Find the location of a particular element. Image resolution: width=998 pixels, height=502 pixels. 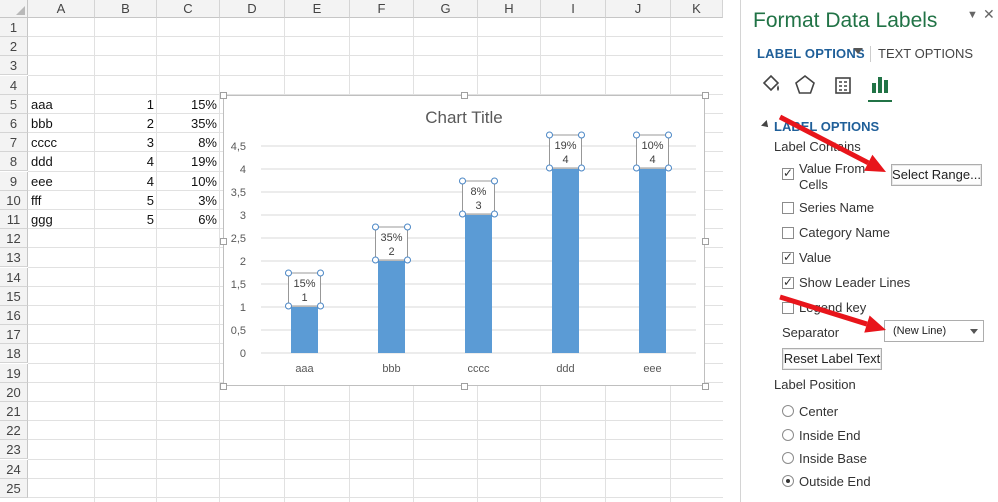

cell-b5: 1 is located at coordinates (126, 104).